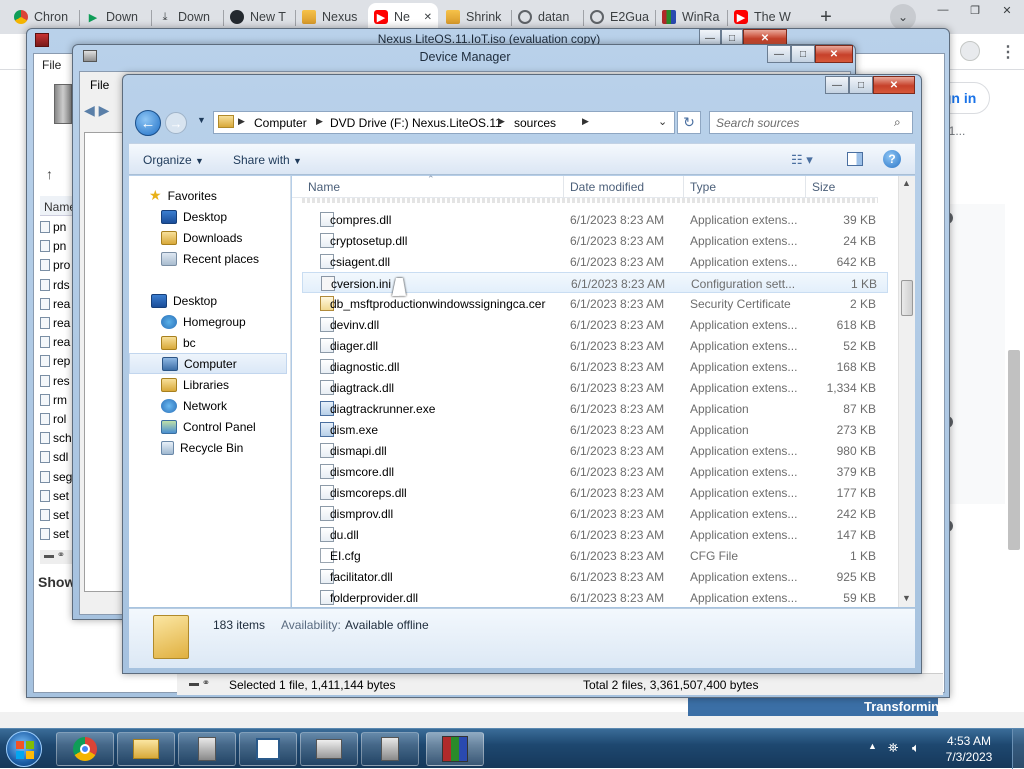 Image resolution: width=1024 pixels, height=769 pixels. I want to click on back-forward-icon: ◀ ▶, so click(101, 110).